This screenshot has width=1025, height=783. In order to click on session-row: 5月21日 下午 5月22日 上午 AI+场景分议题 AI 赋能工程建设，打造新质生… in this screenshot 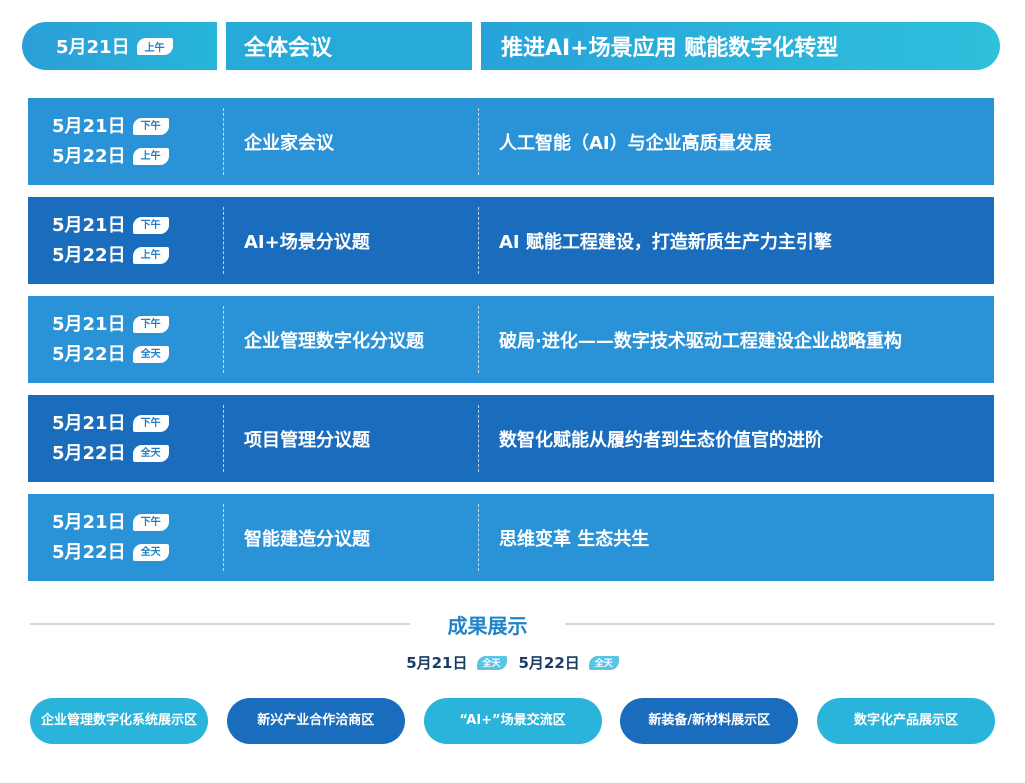, I will do `click(511, 240)`.